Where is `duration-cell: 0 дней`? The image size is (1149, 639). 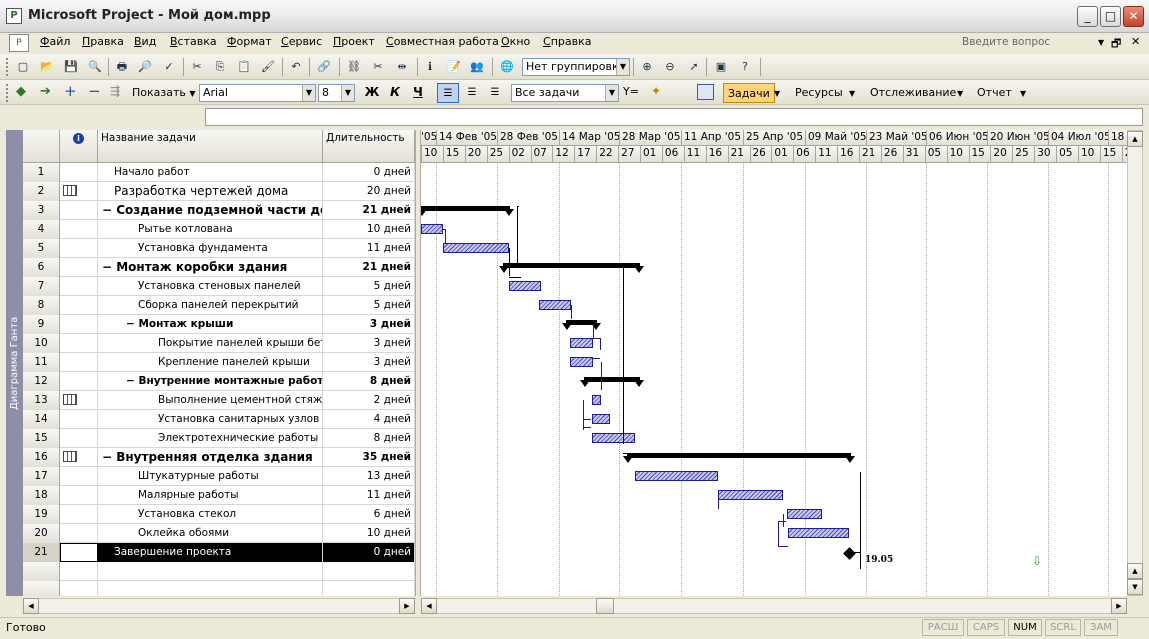
duration-cell: 0 дней is located at coordinates (369, 172).